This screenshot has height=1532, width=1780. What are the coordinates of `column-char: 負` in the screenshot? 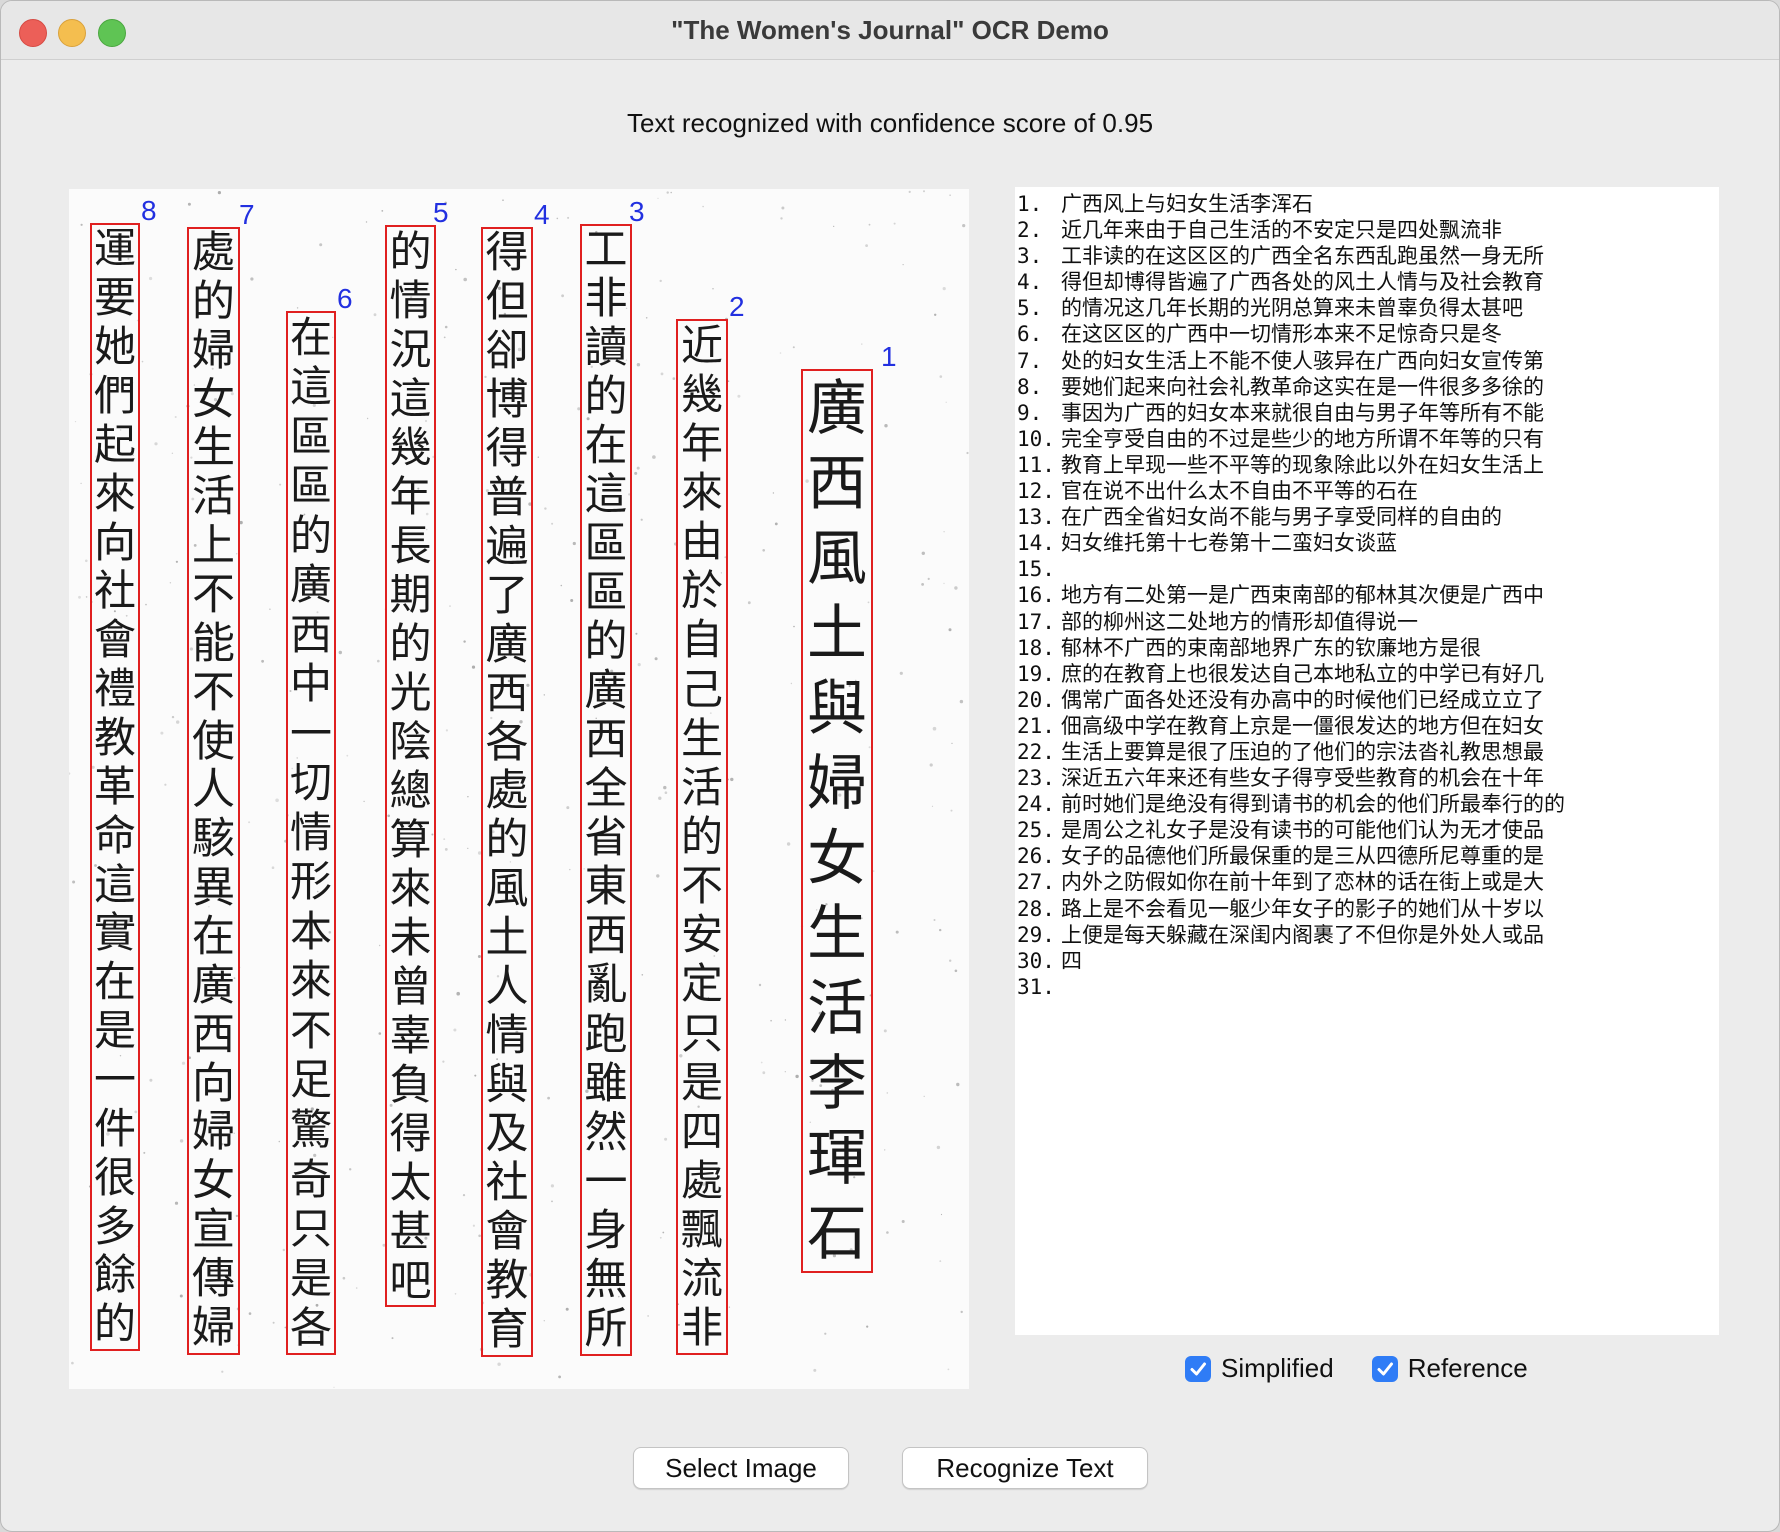 It's located at (410, 1084).